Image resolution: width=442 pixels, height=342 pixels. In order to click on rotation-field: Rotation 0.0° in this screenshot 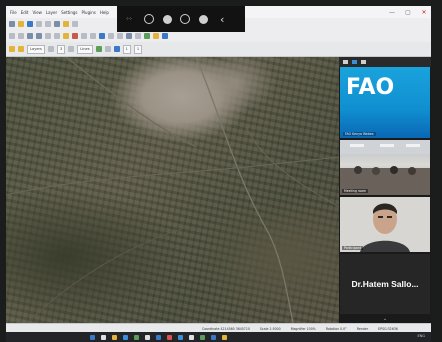, I will do `click(336, 329)`.